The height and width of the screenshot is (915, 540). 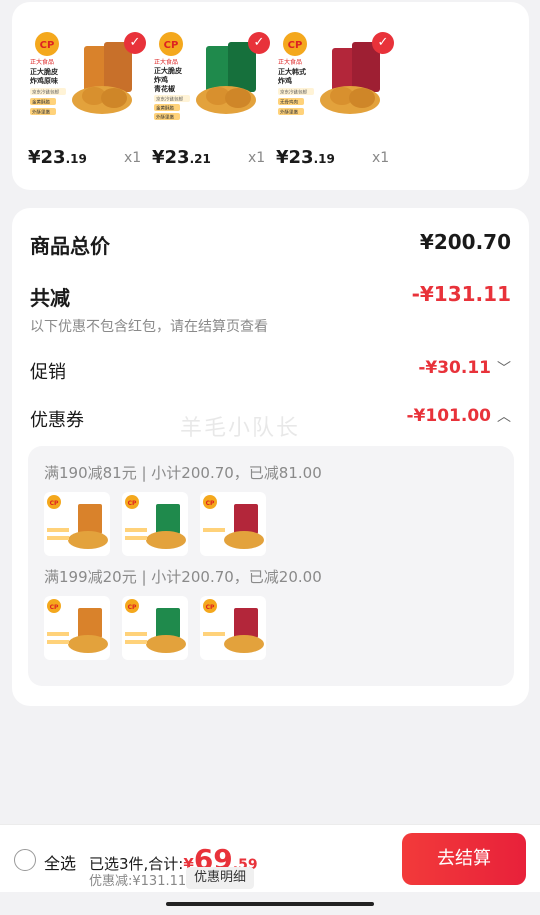 I want to click on coupon-value: -¥101.00, so click(x=449, y=416).